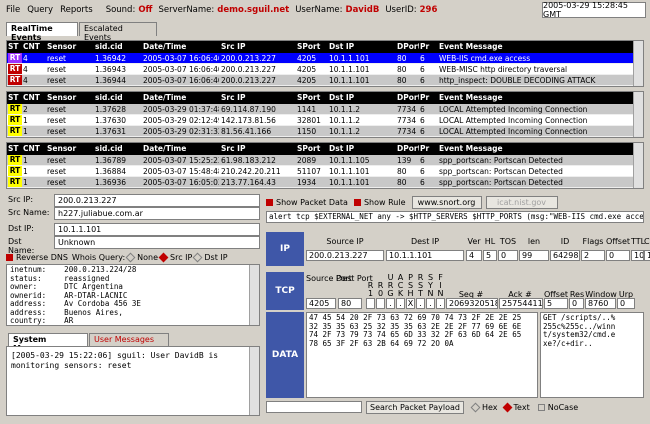 The height and width of the screenshot is (424, 650). I want to click on dst-ip-field: 10.1.1.101, so click(157, 229).